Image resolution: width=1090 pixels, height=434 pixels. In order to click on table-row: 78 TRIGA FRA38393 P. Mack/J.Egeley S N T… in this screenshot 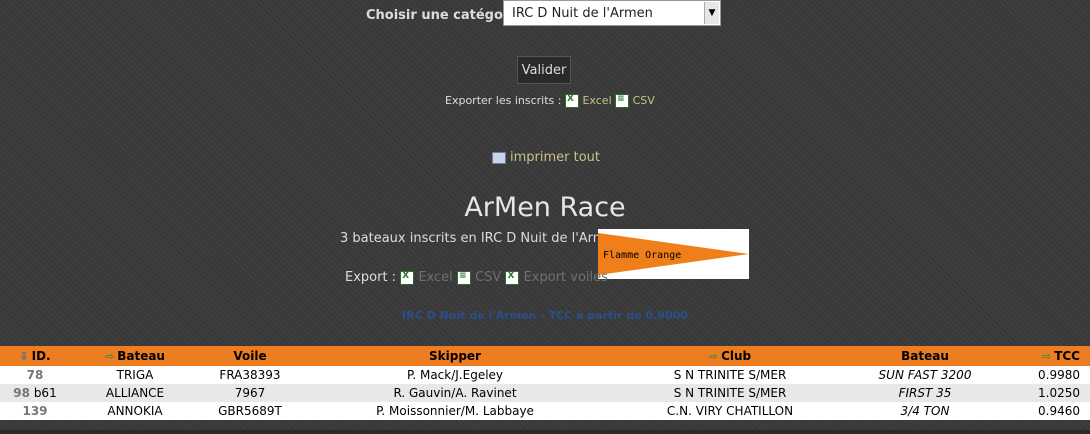, I will do `click(545, 375)`.